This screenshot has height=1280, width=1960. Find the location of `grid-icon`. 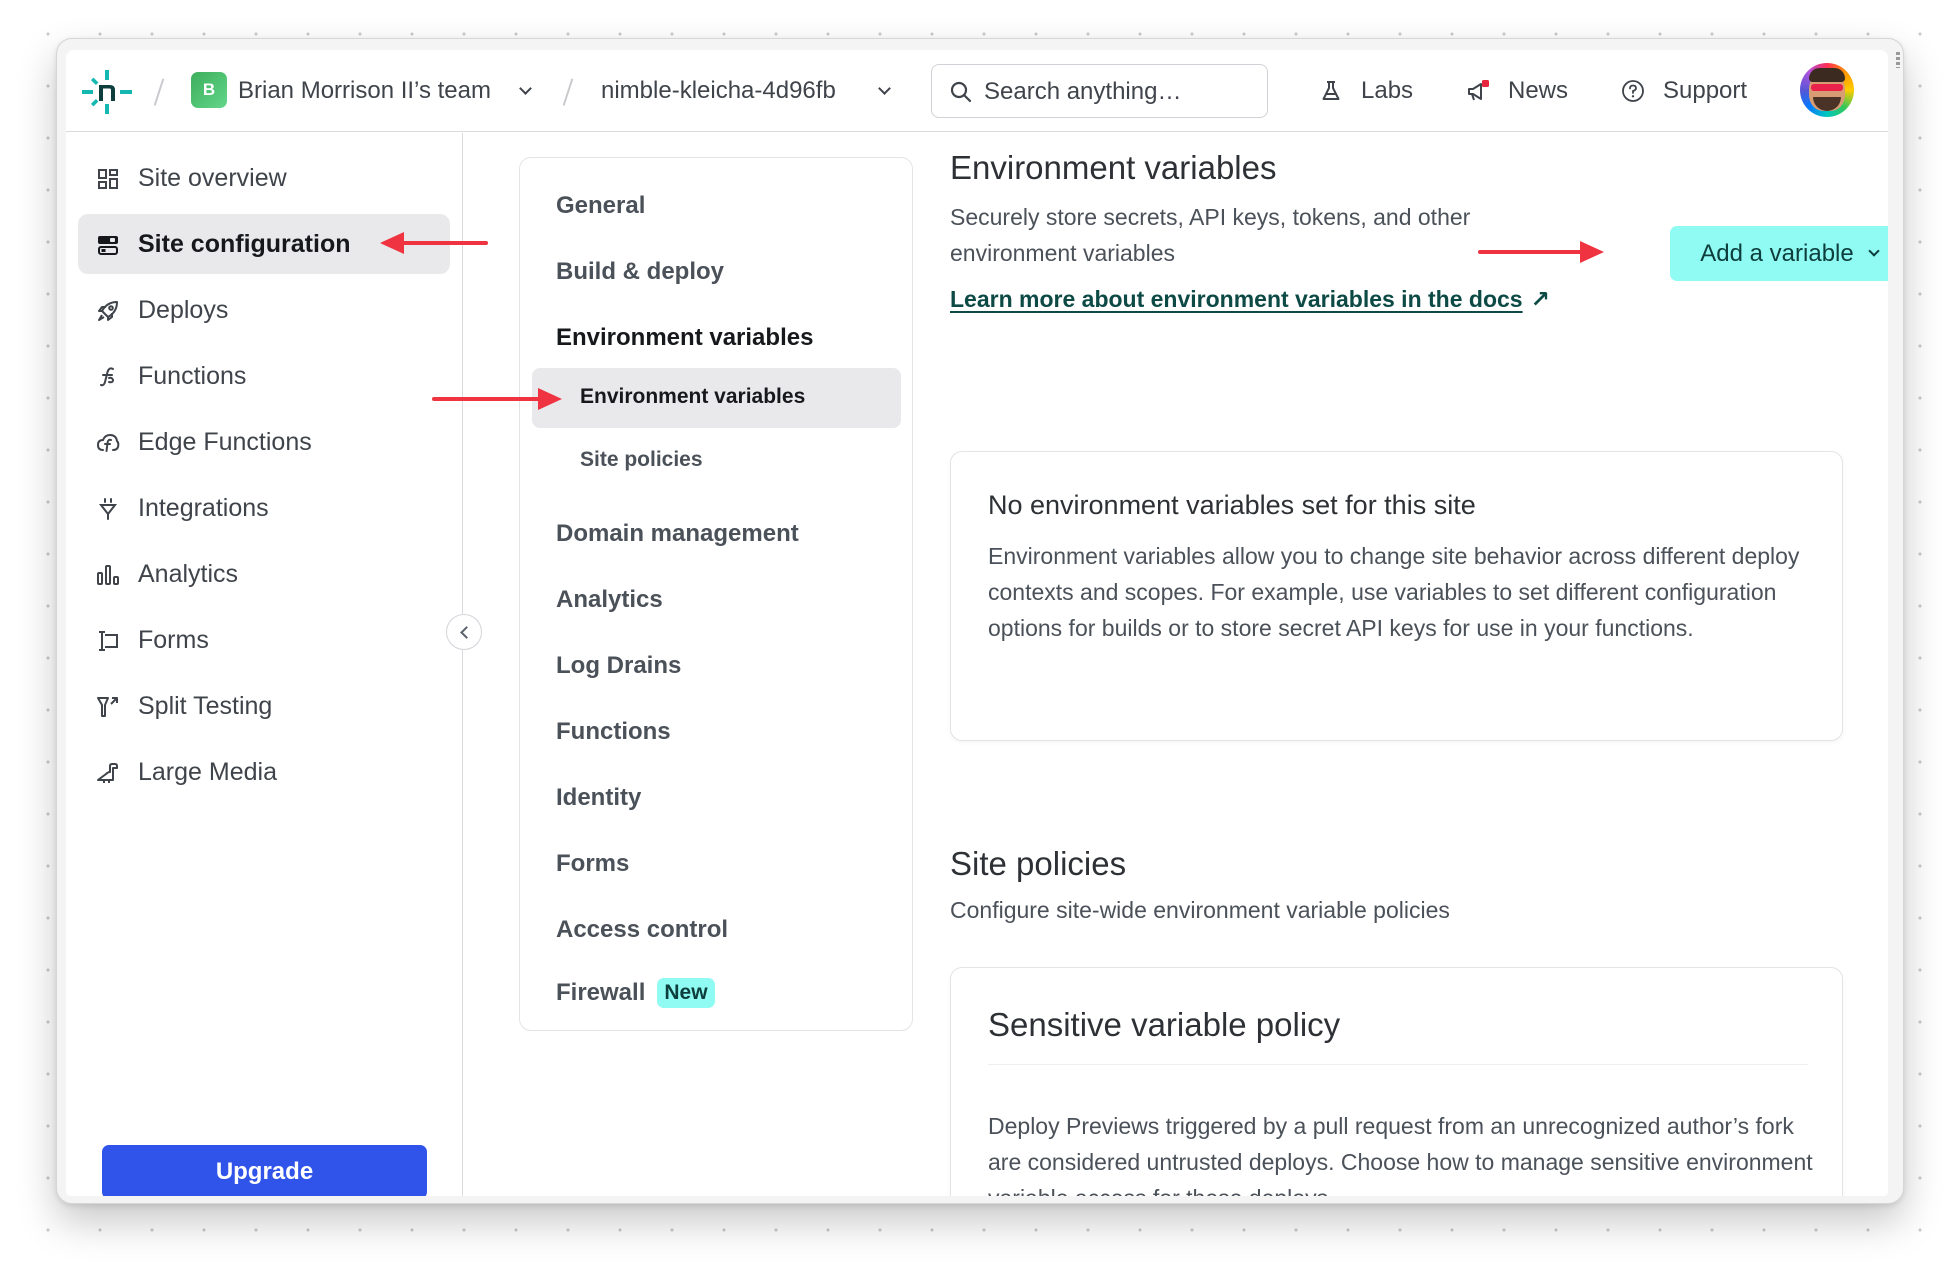

grid-icon is located at coordinates (108, 179).